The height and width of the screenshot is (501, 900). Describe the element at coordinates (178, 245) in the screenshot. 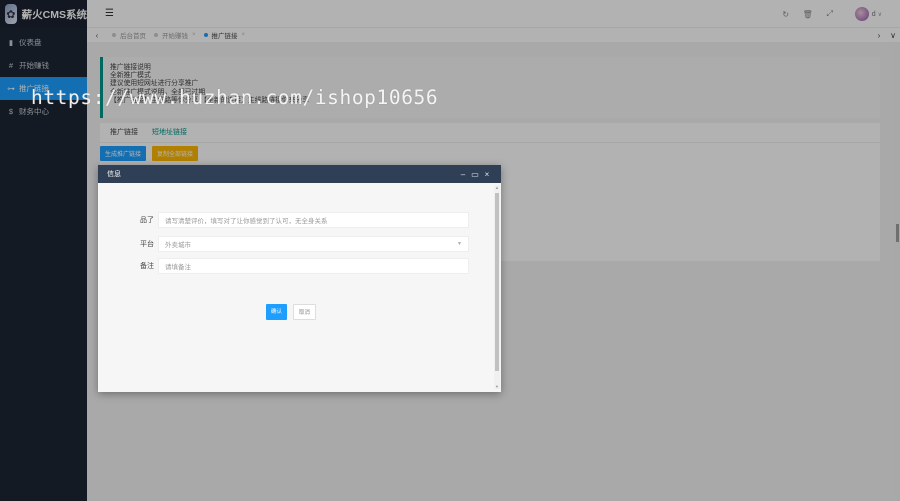

I see `select-value: 外卖城市` at that location.